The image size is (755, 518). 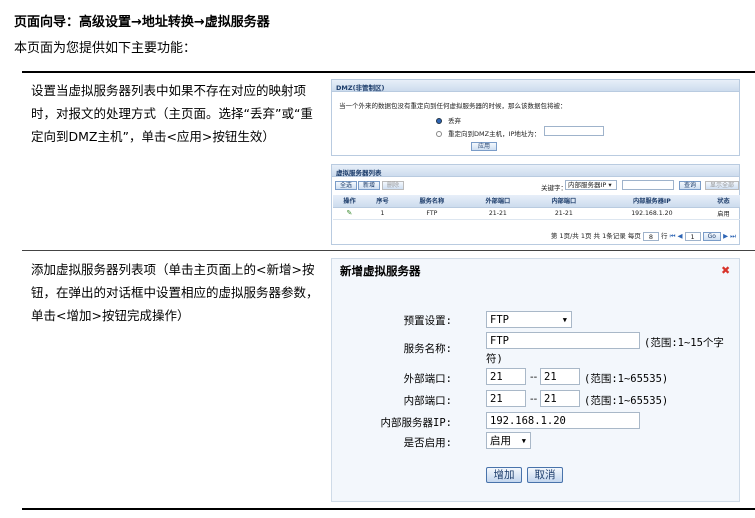 What do you see at coordinates (349, 201) in the screenshot?
I see `col-action: 操作` at bounding box center [349, 201].